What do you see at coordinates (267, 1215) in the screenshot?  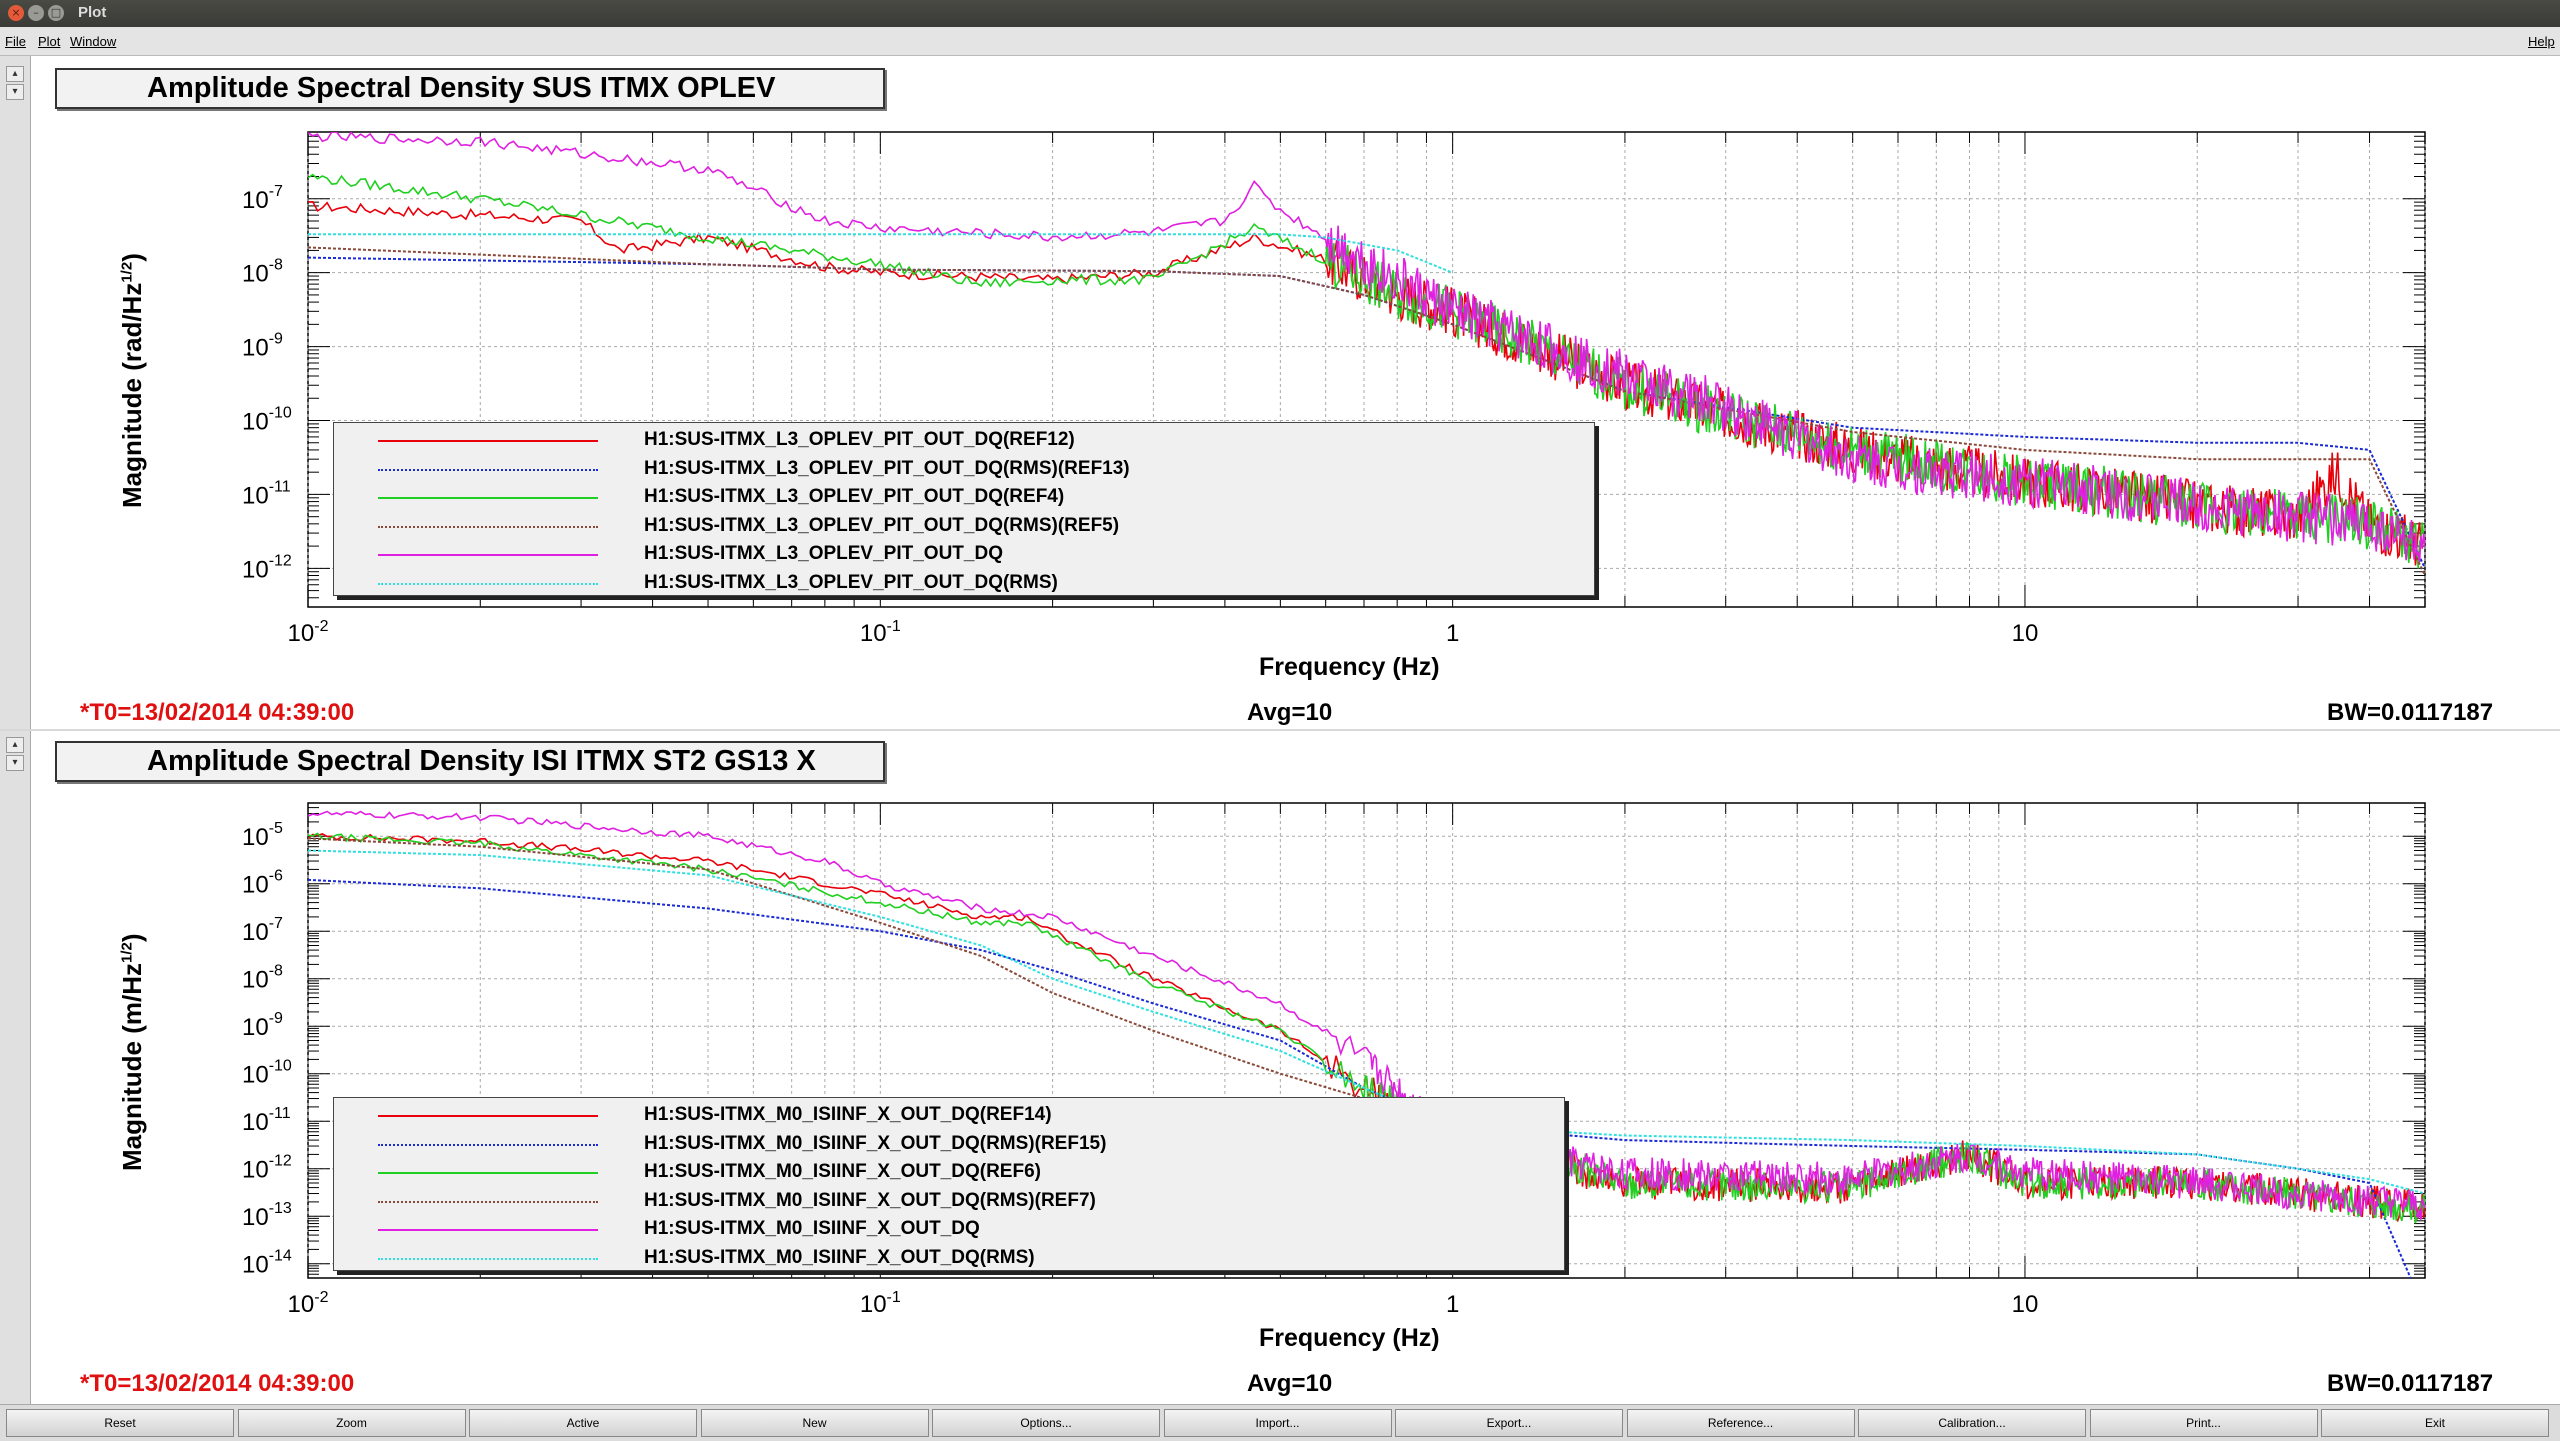 I see `y-tick-label: 10-13` at bounding box center [267, 1215].